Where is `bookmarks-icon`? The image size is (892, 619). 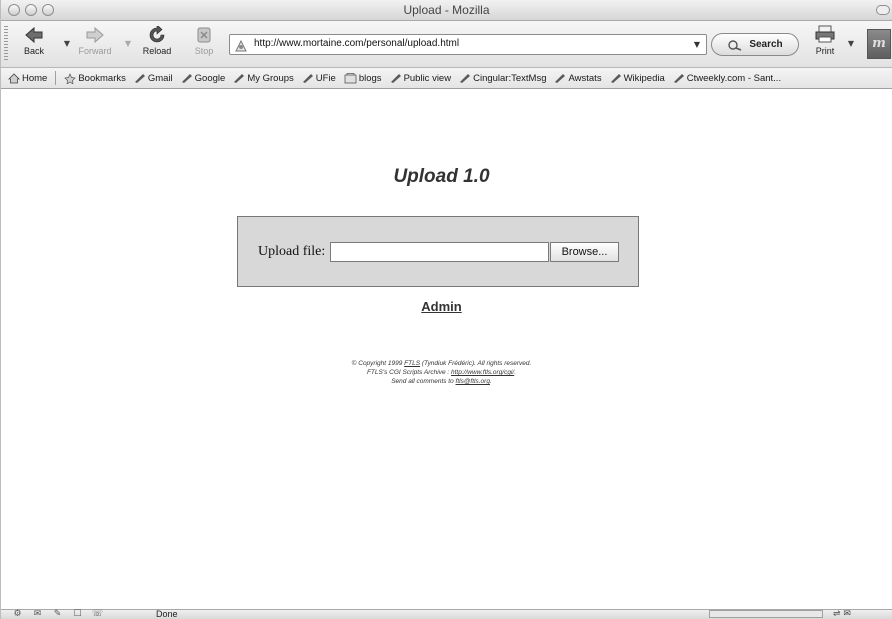 bookmarks-icon is located at coordinates (70, 78).